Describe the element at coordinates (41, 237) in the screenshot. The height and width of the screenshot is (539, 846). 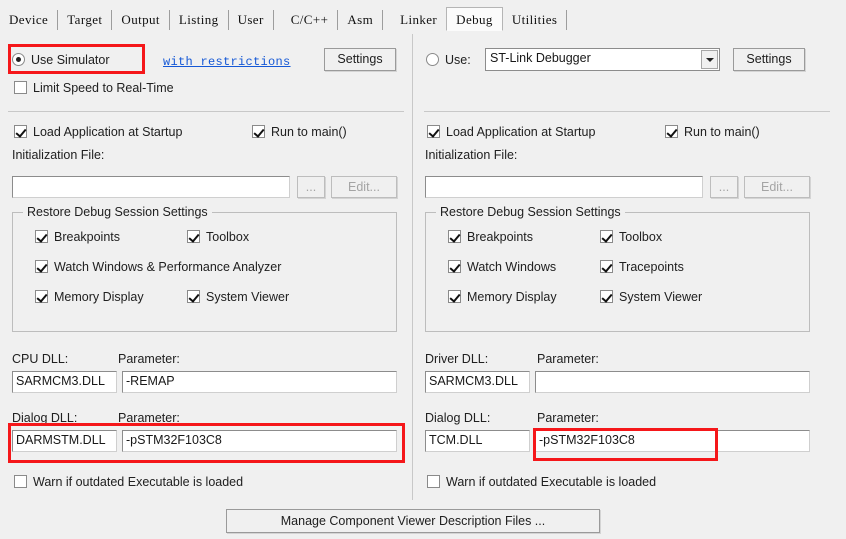
I see `simulator-breakpoints-checkbox-box` at that location.